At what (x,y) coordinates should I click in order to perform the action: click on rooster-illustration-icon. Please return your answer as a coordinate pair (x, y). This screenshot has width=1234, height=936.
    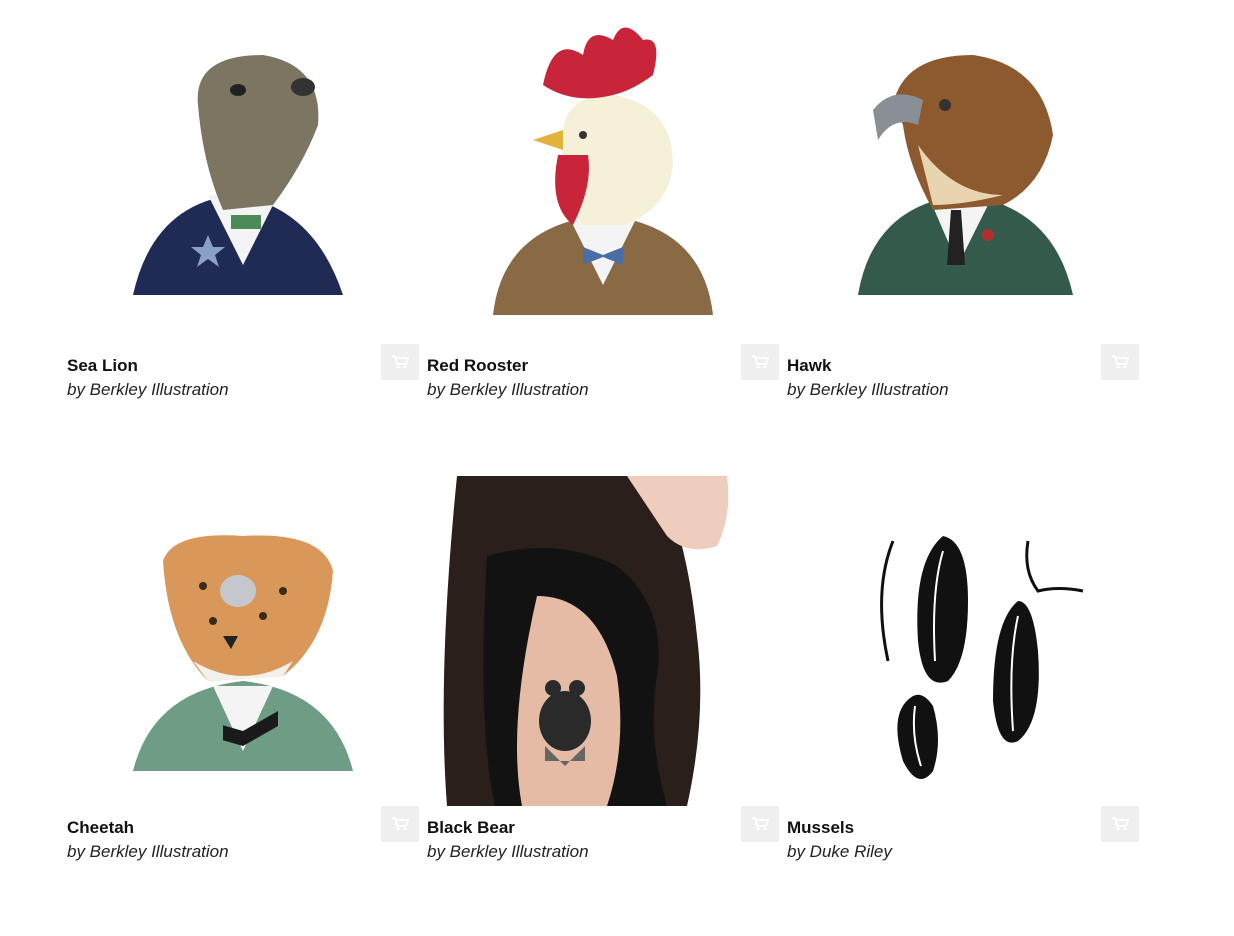
    Looking at the image, I should click on (603, 171).